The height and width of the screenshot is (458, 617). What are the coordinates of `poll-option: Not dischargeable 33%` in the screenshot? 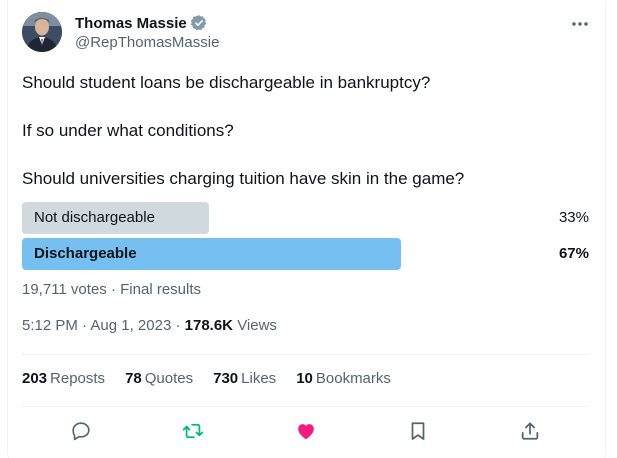 It's located at (305, 218).